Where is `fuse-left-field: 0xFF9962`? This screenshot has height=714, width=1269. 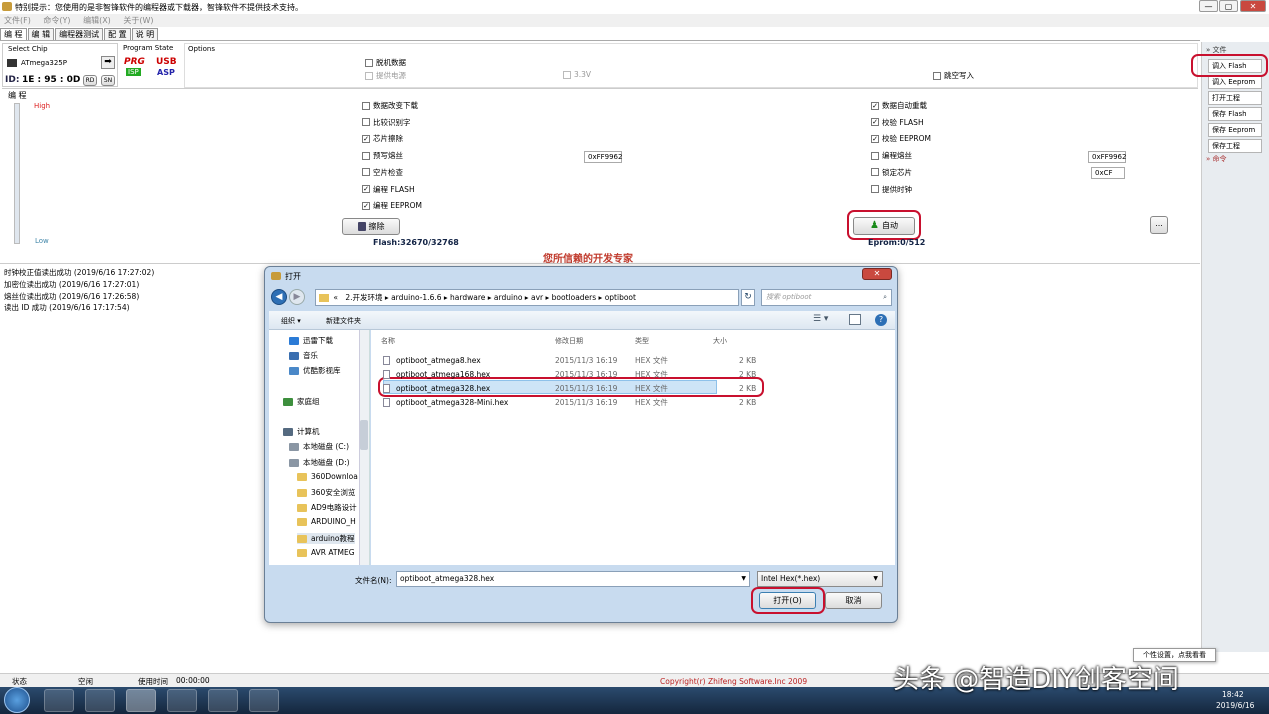 fuse-left-field: 0xFF9962 is located at coordinates (603, 157).